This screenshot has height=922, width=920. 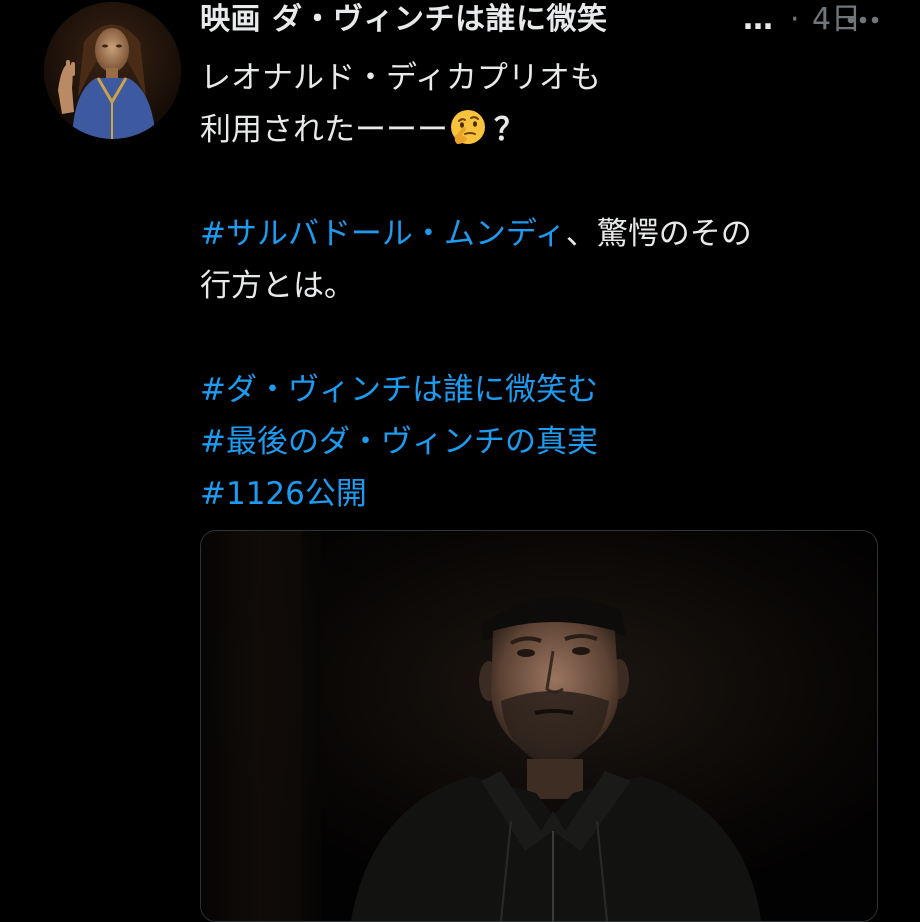 I want to click on salvator-mundi-icon, so click(x=112, y=70).